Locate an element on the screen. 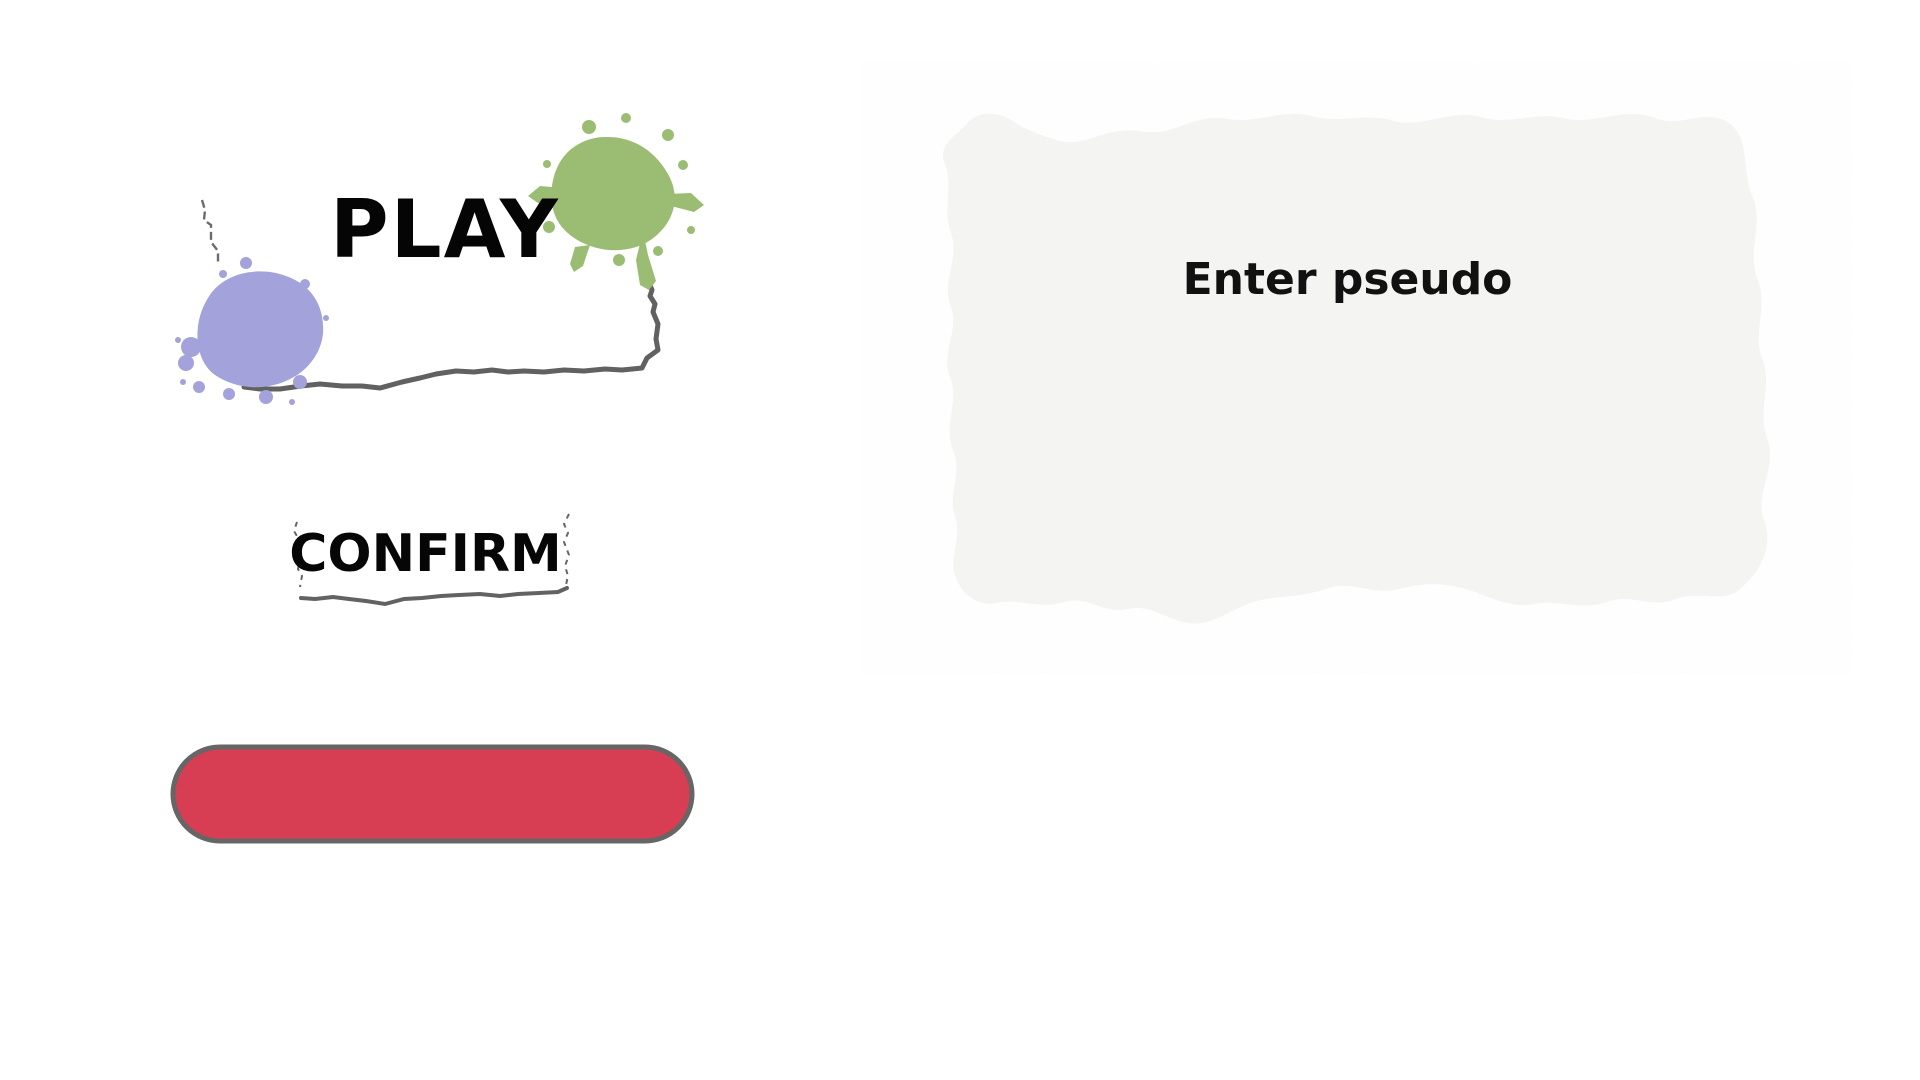 The width and height of the screenshot is (1920, 1080). play-button: PLAY is located at coordinates (410, 260).